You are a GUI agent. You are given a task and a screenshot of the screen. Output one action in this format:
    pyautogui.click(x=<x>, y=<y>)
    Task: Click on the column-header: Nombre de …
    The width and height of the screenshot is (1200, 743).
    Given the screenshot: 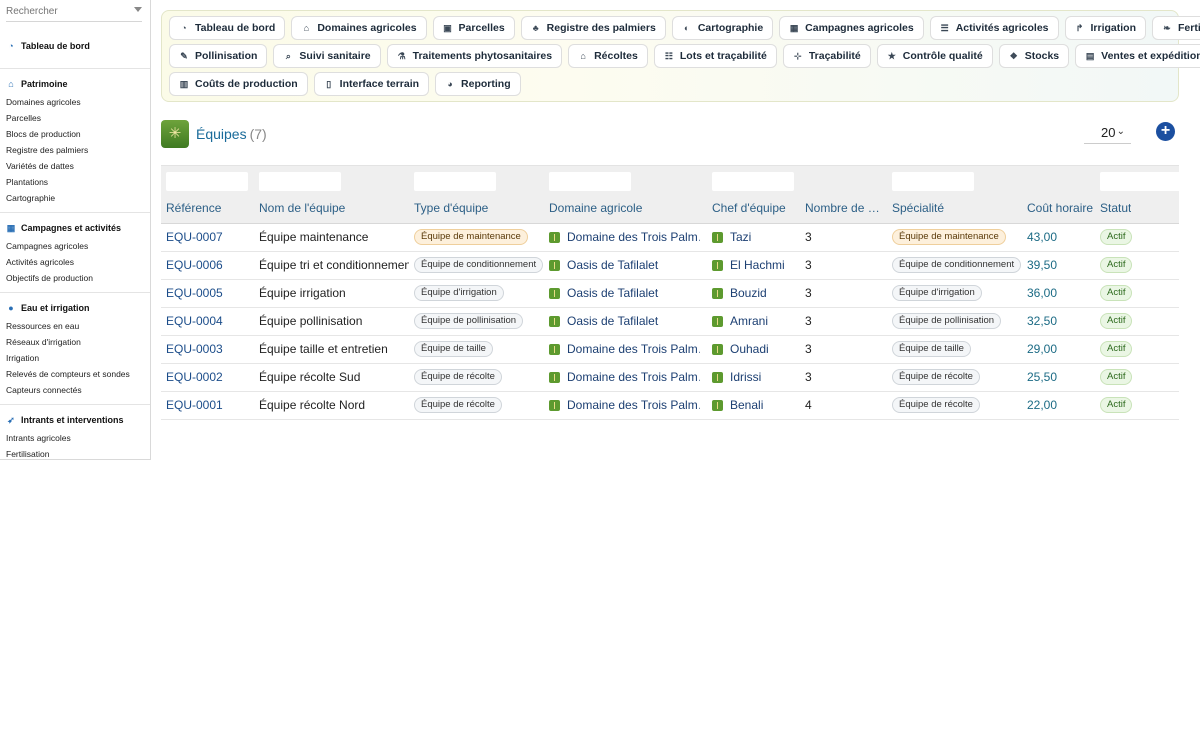 What is the action you would take?
    pyautogui.click(x=845, y=208)
    